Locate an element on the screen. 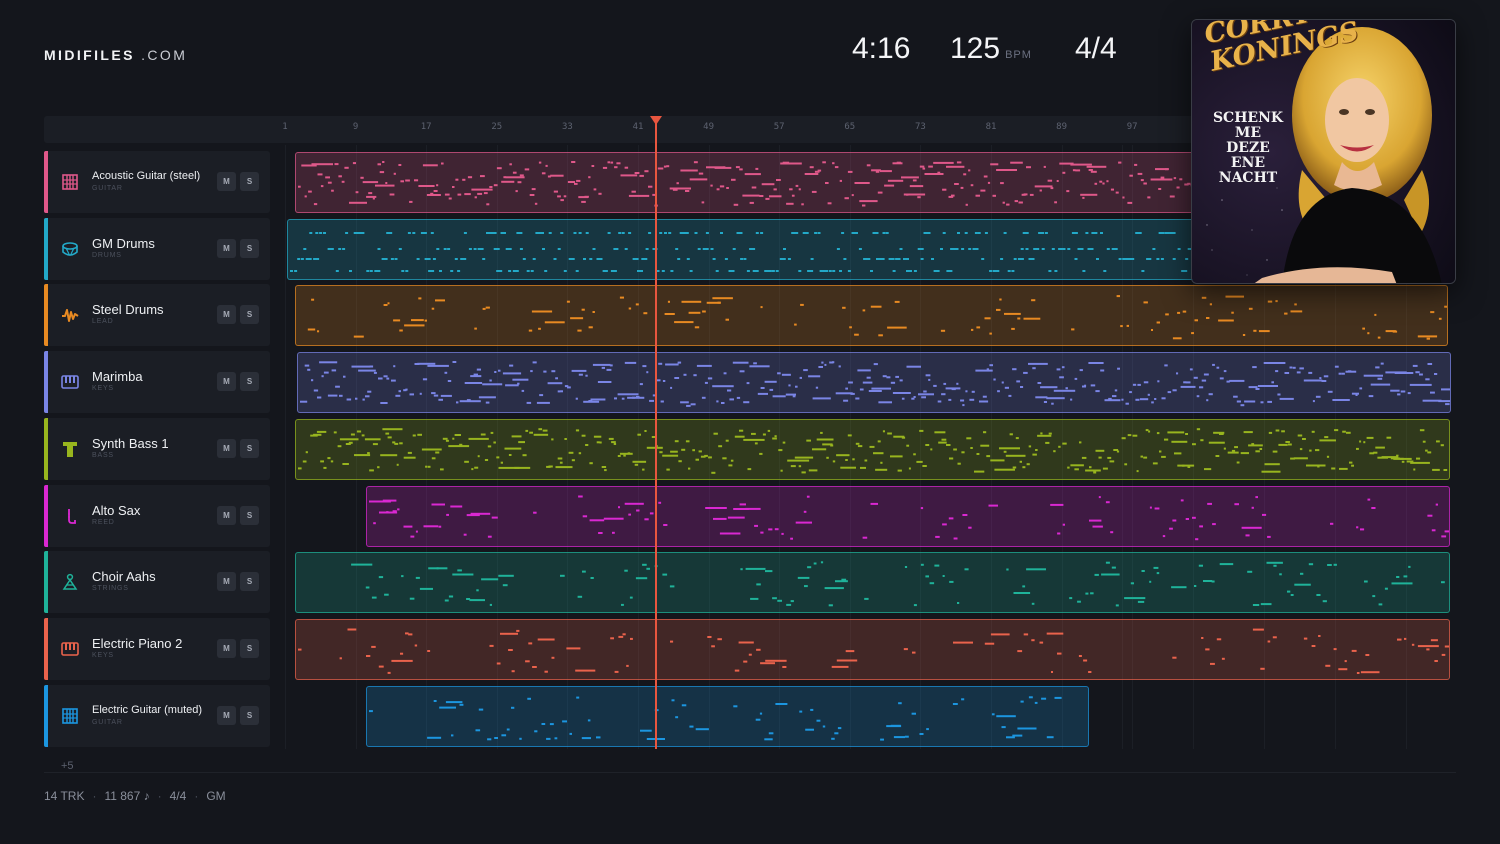 Image resolution: width=1500 pixels, height=844 pixels. playhead is located at coordinates (656, 434).